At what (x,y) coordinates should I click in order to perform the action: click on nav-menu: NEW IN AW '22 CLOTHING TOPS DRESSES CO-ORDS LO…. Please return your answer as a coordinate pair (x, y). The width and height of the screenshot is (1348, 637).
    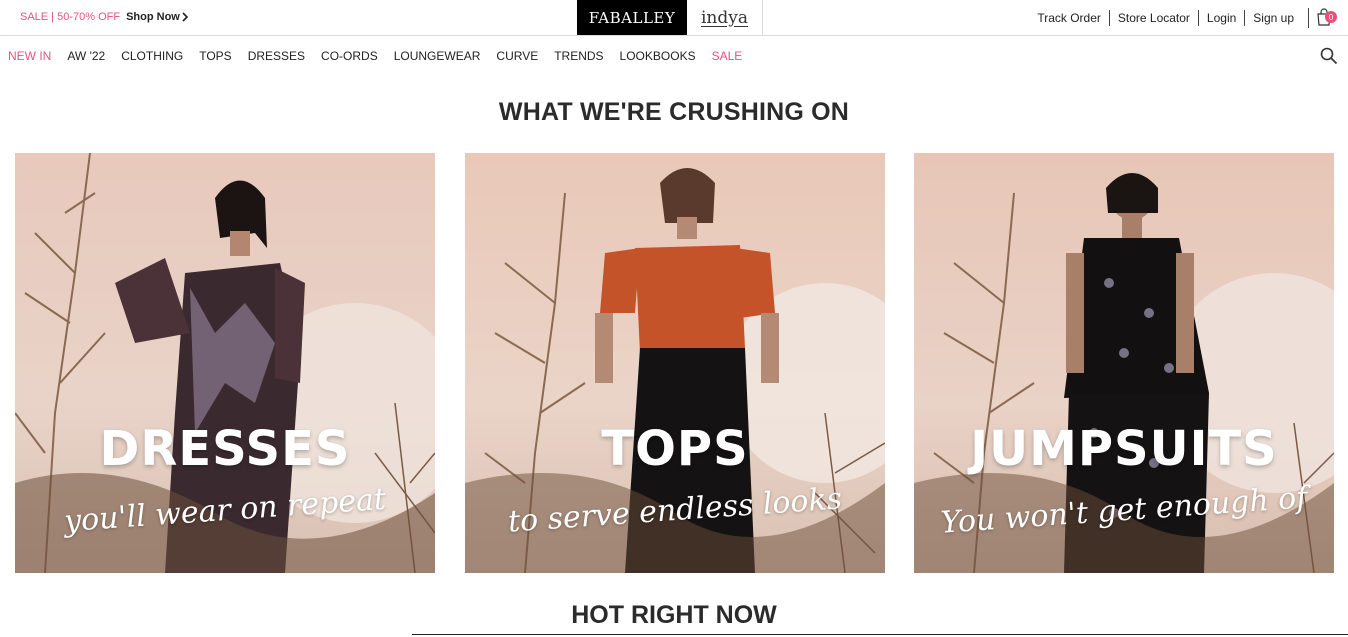
    Looking at the image, I should click on (375, 56).